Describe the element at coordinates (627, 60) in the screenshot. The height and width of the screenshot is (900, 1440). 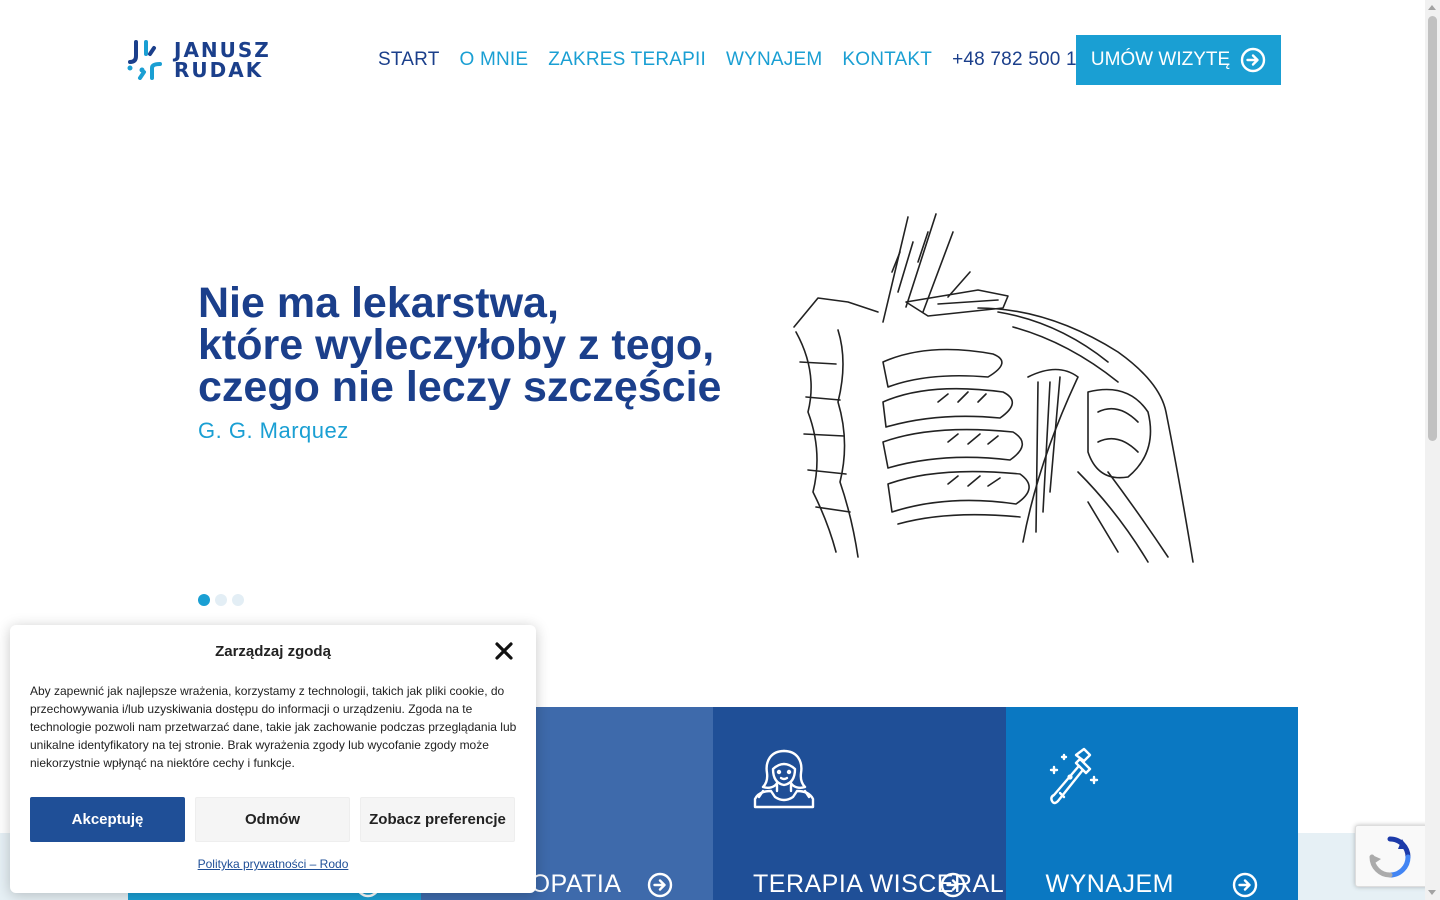
I see `nav-zakres-terapii: ZAKRES TERAPII` at that location.